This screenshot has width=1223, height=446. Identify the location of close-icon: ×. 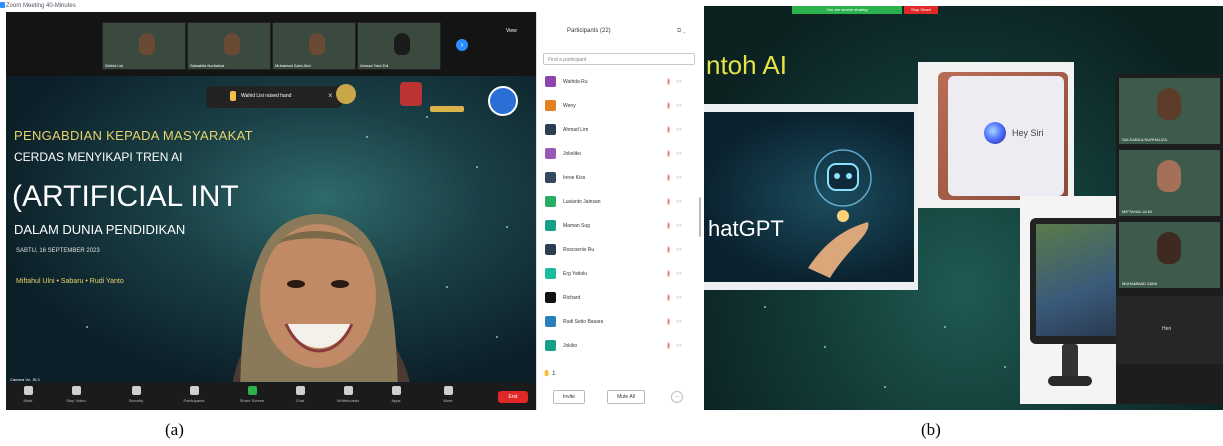
(330, 95).